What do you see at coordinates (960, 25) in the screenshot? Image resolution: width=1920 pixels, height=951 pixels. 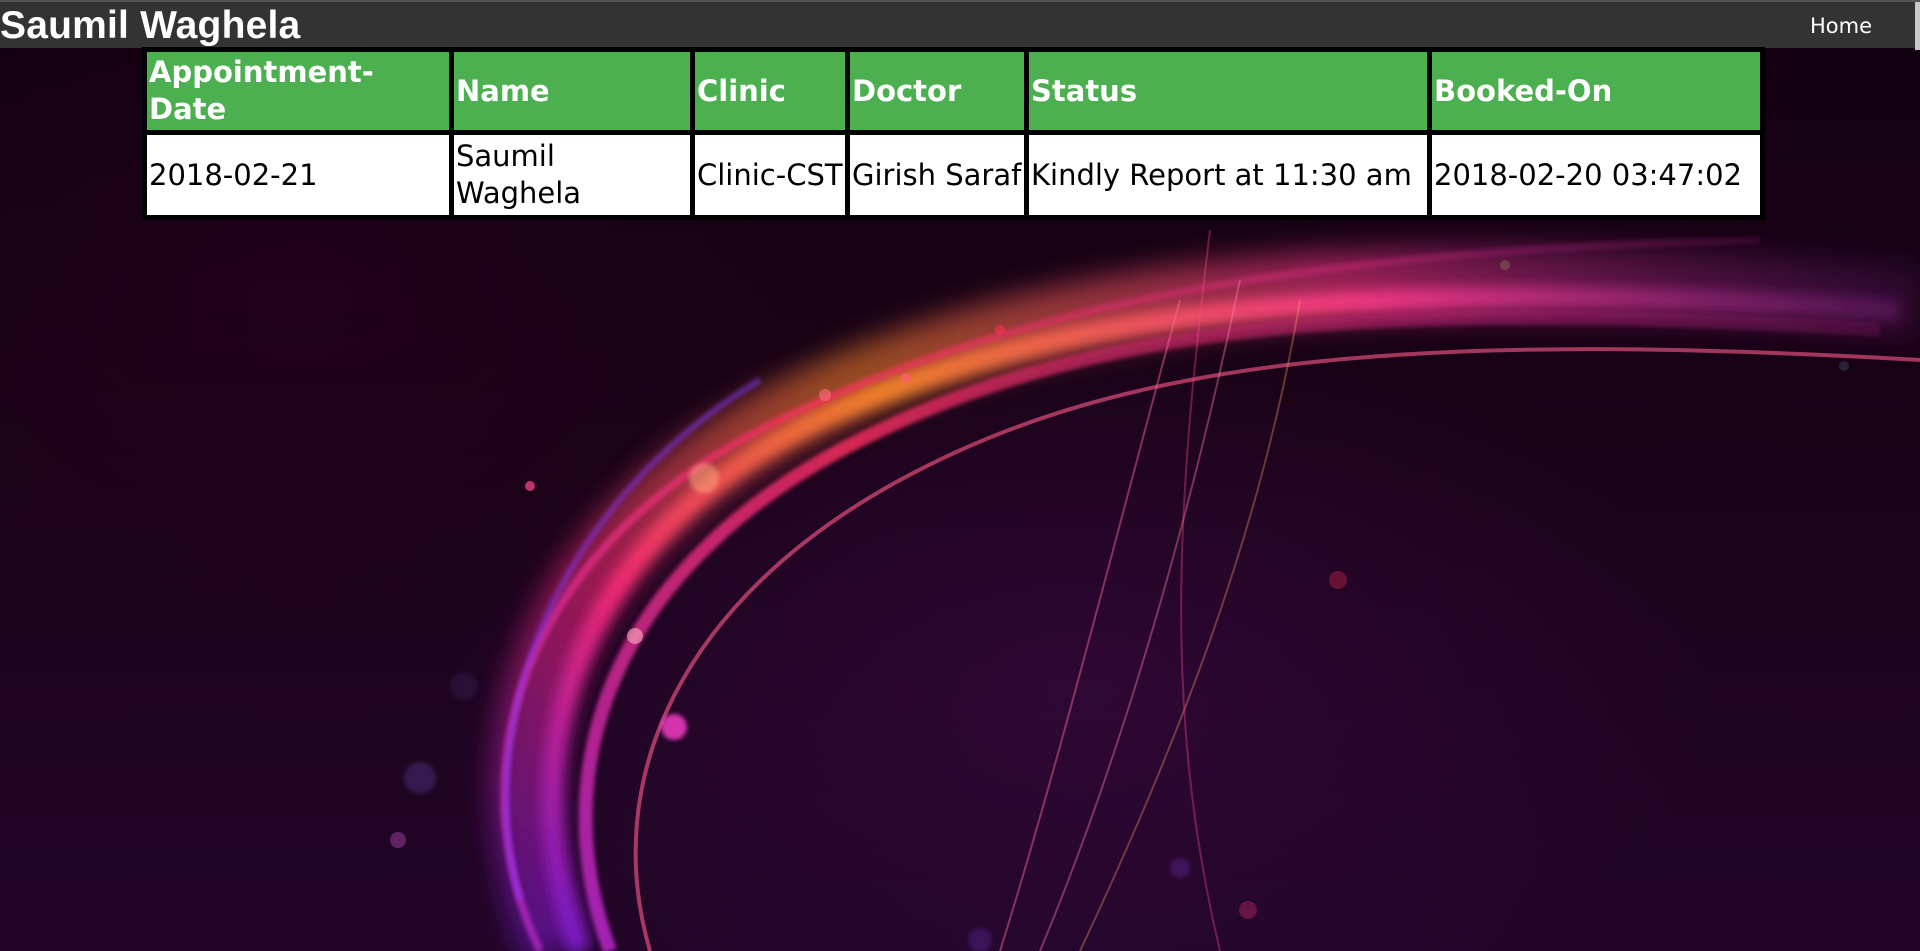 I see `top-navigation-bar: Saumil Waghela Home` at bounding box center [960, 25].